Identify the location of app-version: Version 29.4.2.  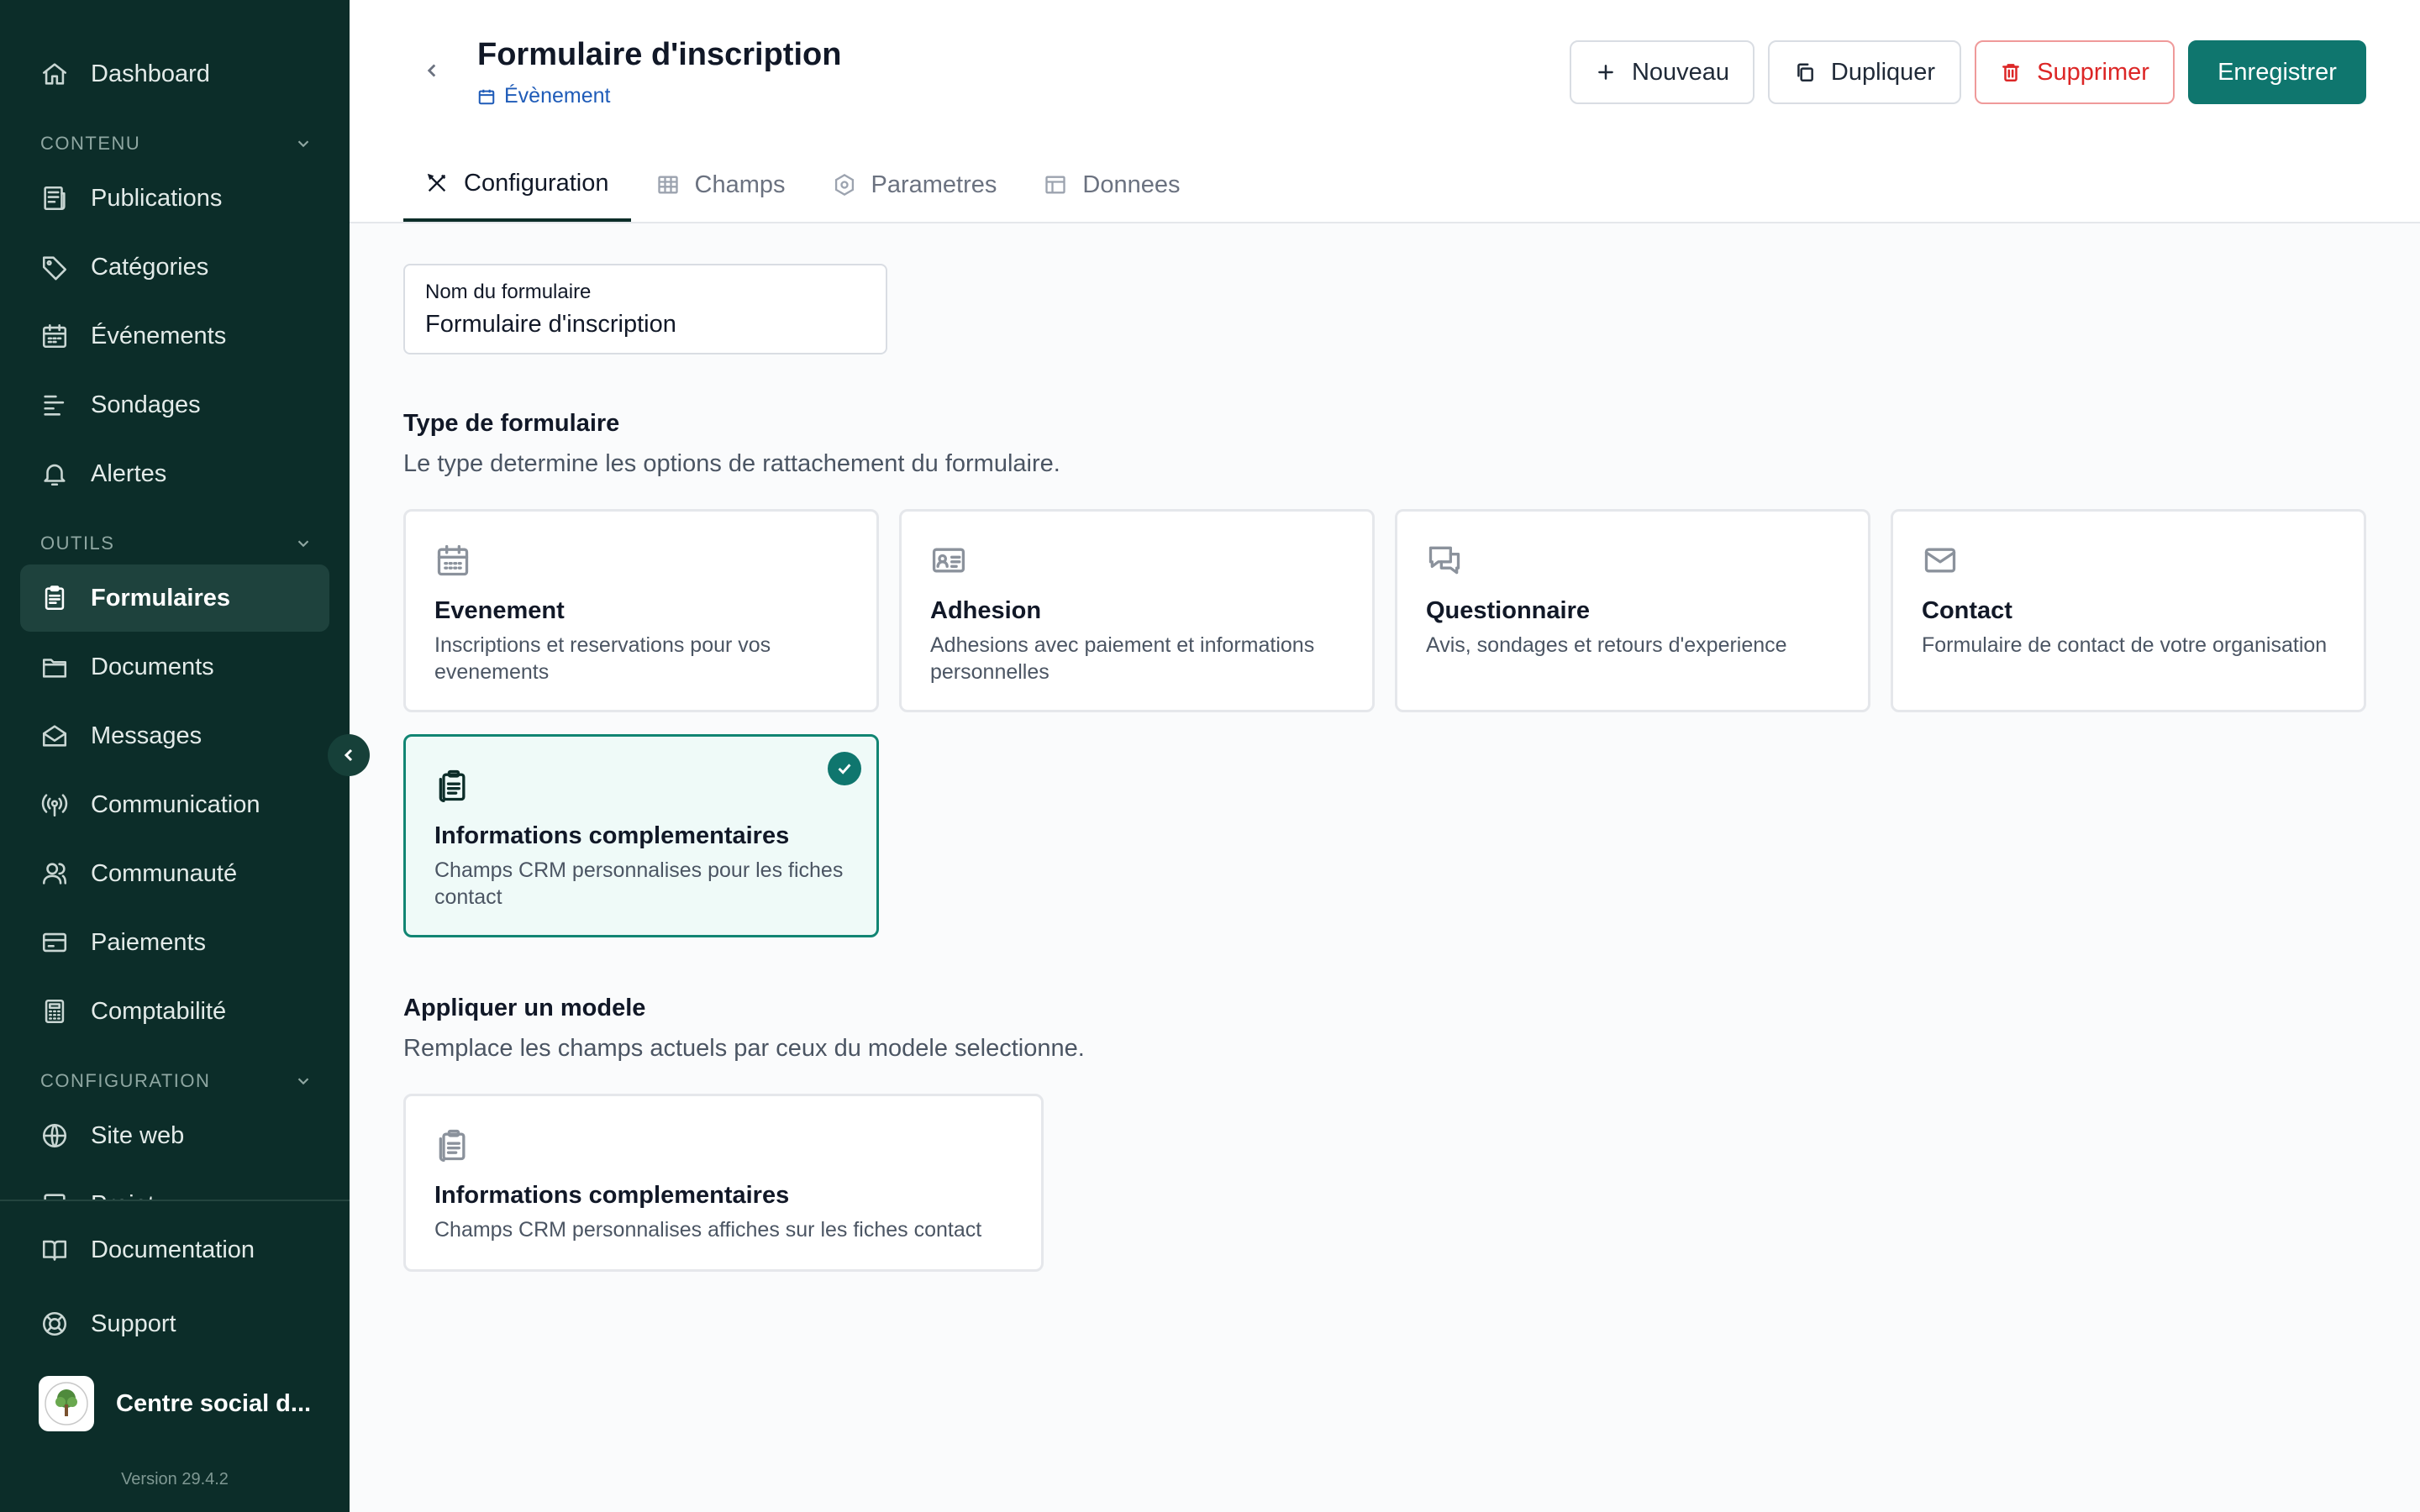
(175, 1479).